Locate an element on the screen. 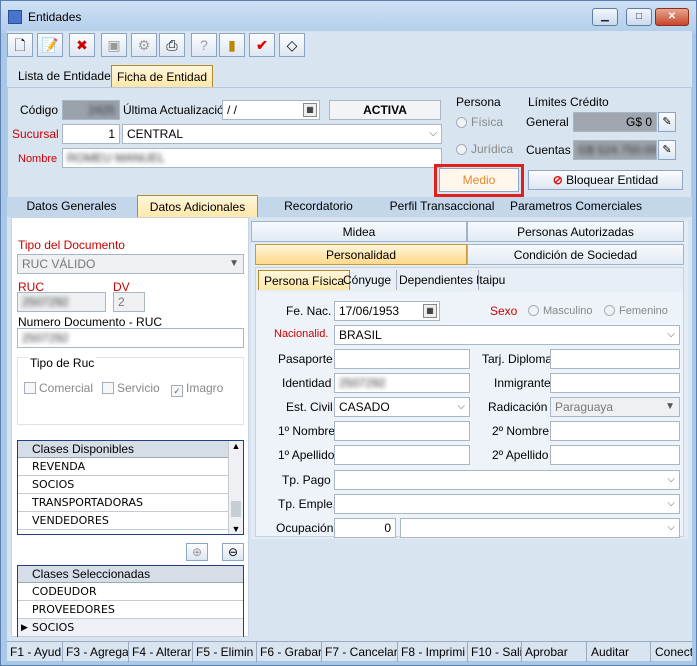 This screenshot has height=666, width=697. sucursal-select: CENTRAL ⌵ is located at coordinates (282, 134).